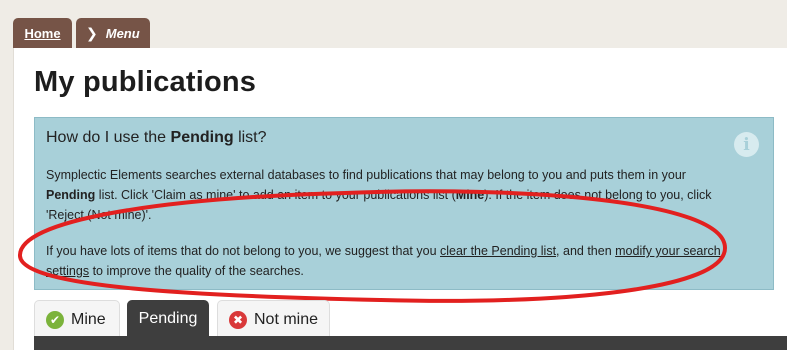  Describe the element at coordinates (498, 251) in the screenshot. I see `clear-pending-link: clear the Pending list` at that location.